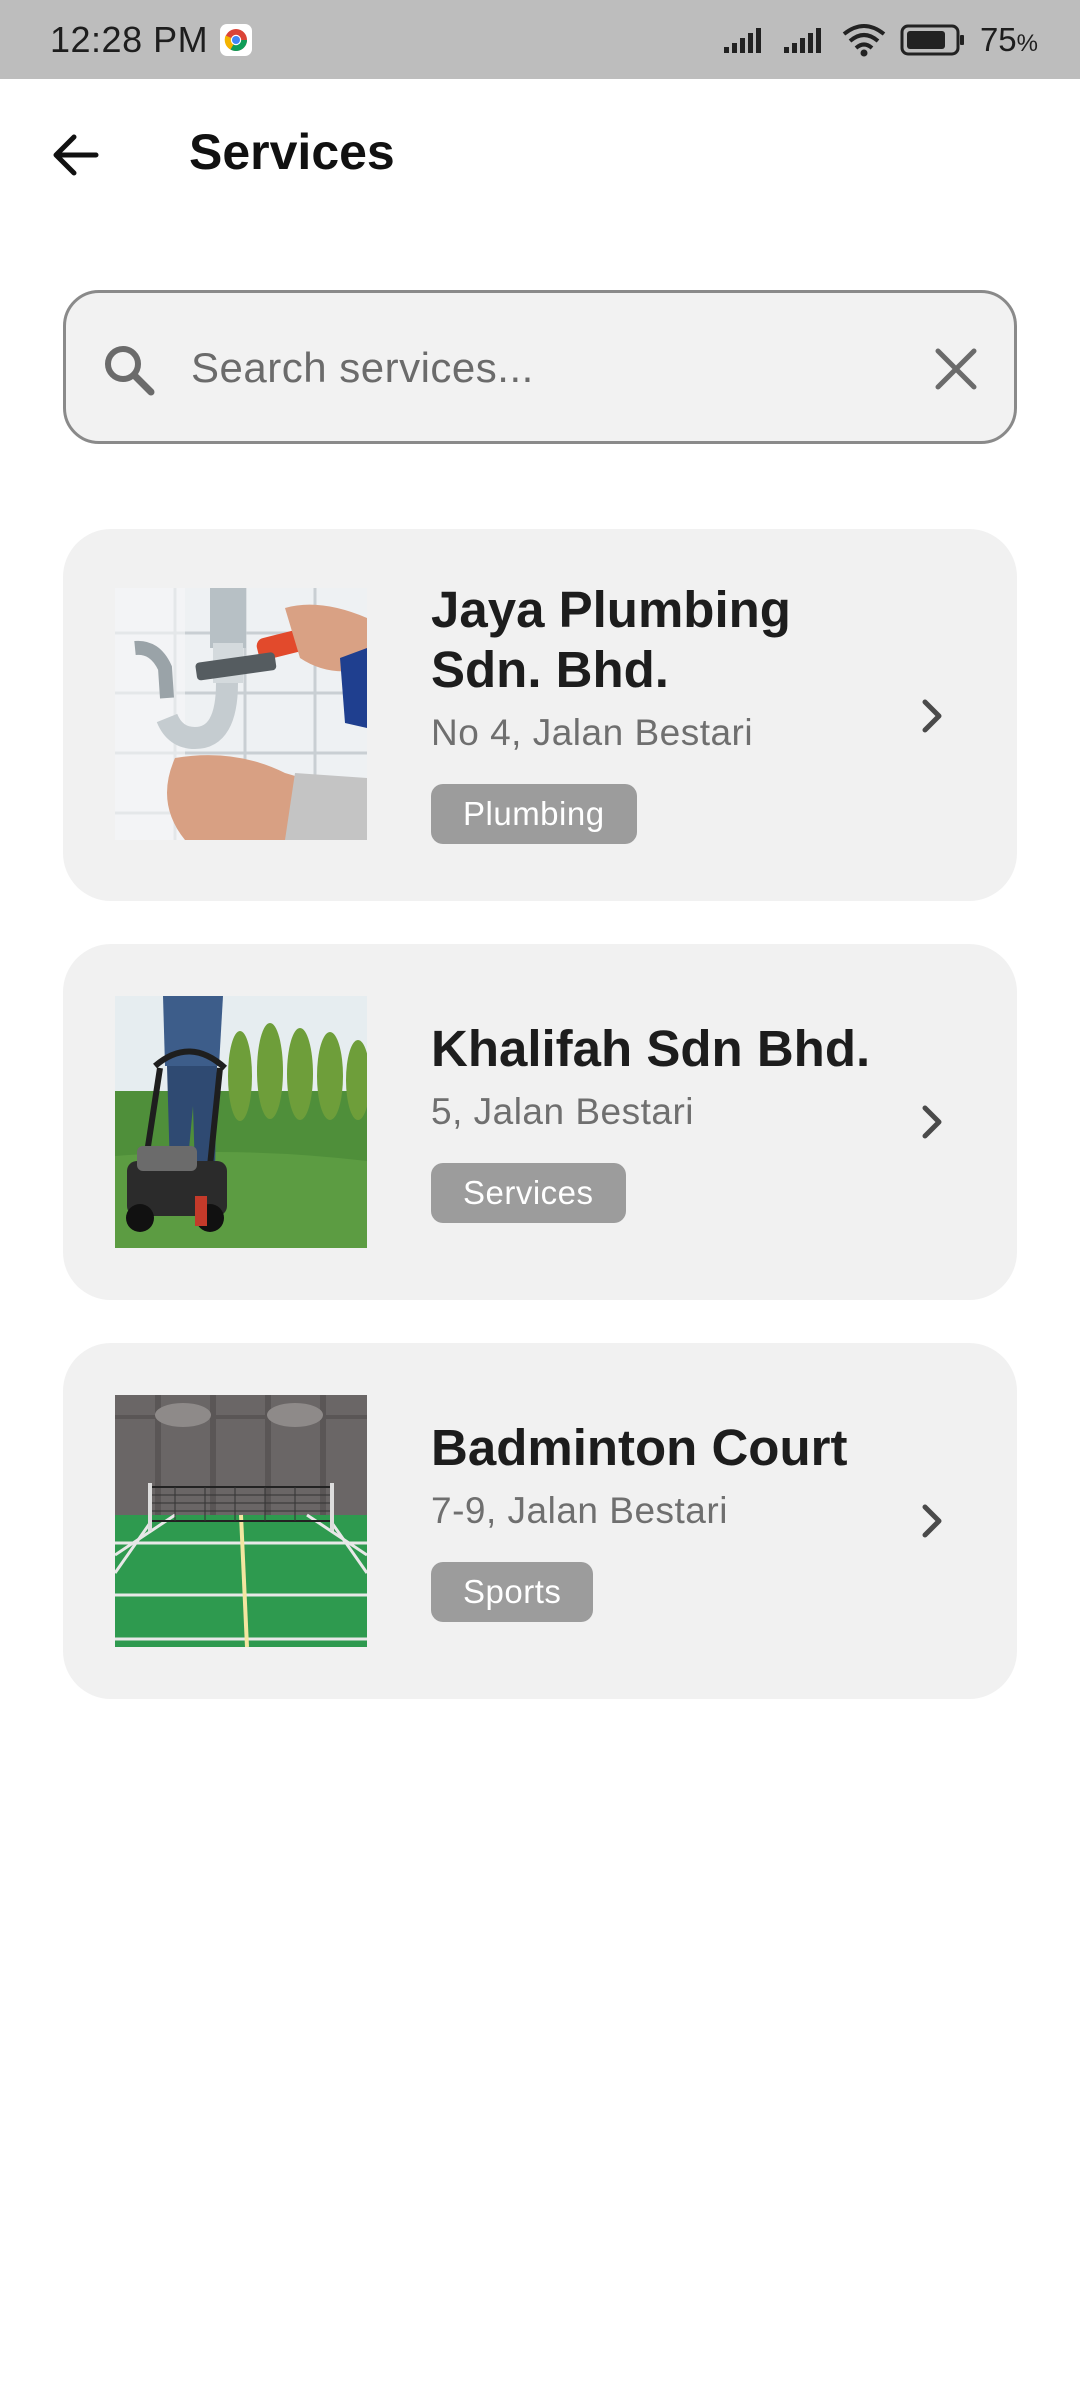  I want to click on close-icon, so click(956, 369).